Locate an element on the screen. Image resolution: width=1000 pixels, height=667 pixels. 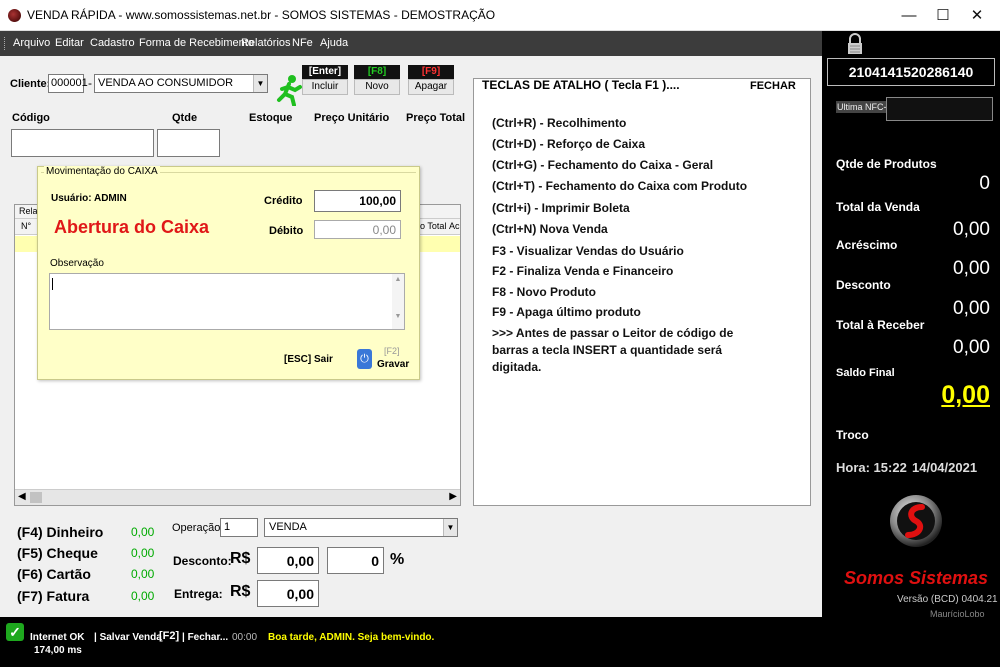
menu-nfe: NFe is located at coordinates (302, 43).